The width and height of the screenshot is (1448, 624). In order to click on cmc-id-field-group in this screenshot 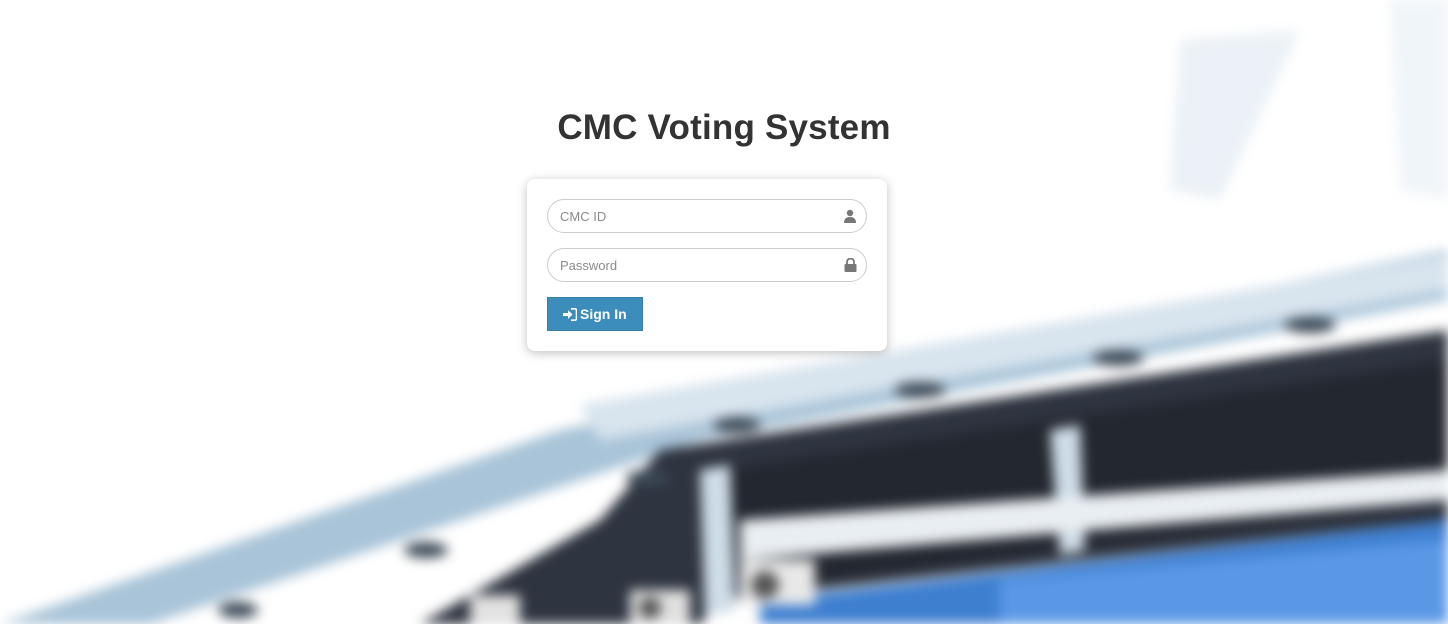, I will do `click(707, 216)`.